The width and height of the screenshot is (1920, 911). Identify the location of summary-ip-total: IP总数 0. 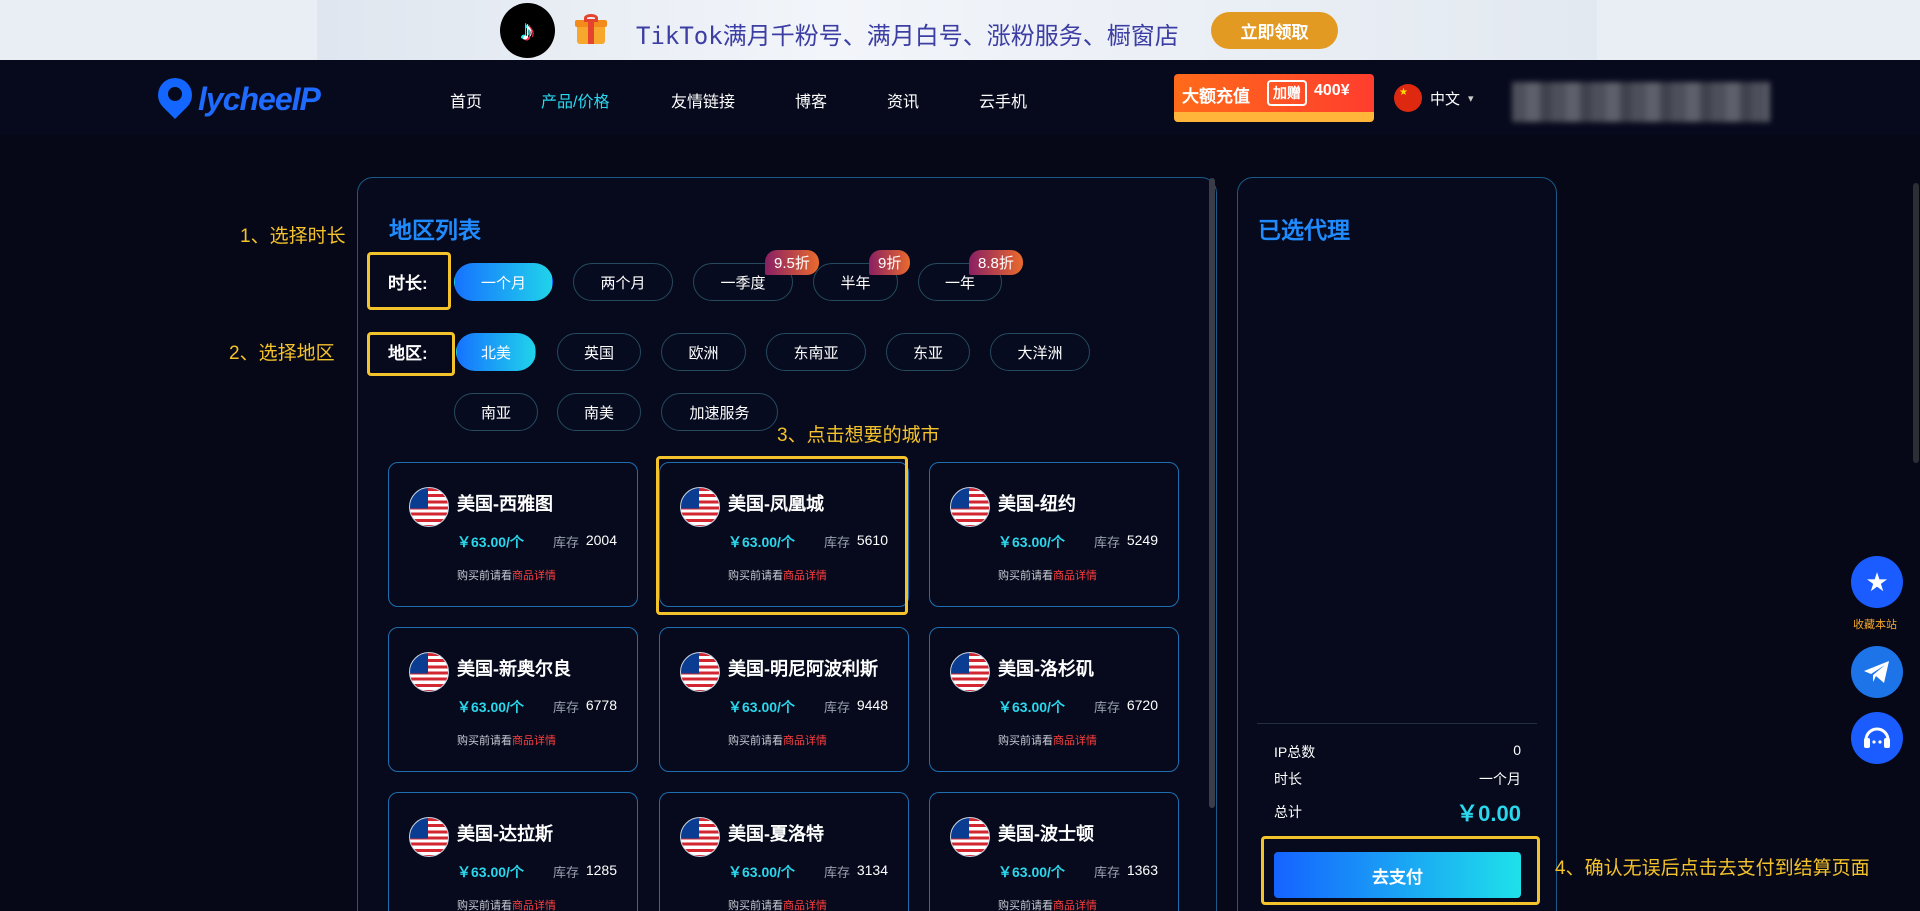
(1397, 751).